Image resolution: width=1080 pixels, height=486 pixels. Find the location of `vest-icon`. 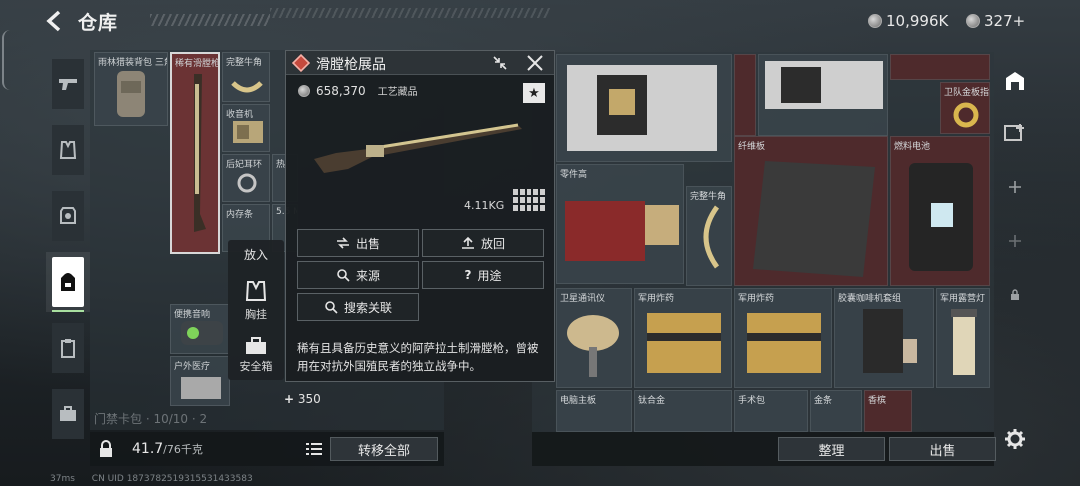

vest-icon is located at coordinates (68, 150).